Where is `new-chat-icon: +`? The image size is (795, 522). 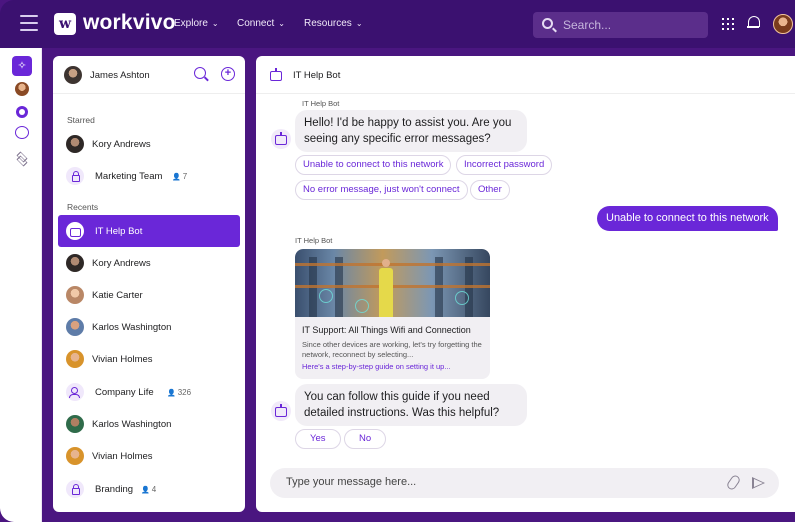
new-chat-icon: + is located at coordinates (228, 74).